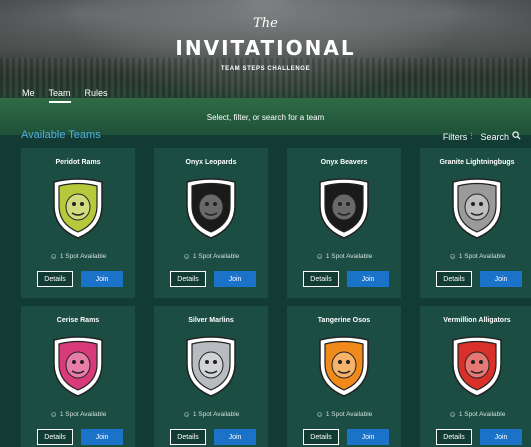  What do you see at coordinates (265, 23) in the screenshot?
I see `title-the: The` at bounding box center [265, 23].